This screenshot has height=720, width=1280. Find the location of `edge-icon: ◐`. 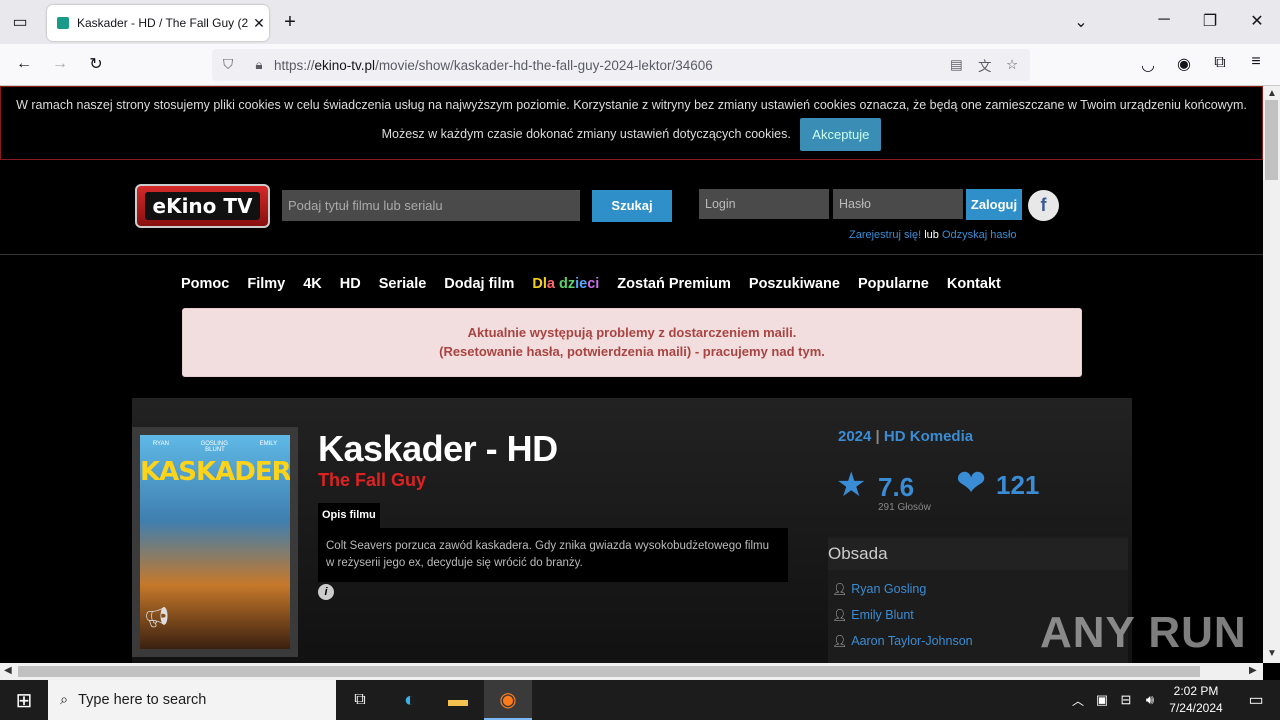

edge-icon: ◐ is located at coordinates (410, 700).